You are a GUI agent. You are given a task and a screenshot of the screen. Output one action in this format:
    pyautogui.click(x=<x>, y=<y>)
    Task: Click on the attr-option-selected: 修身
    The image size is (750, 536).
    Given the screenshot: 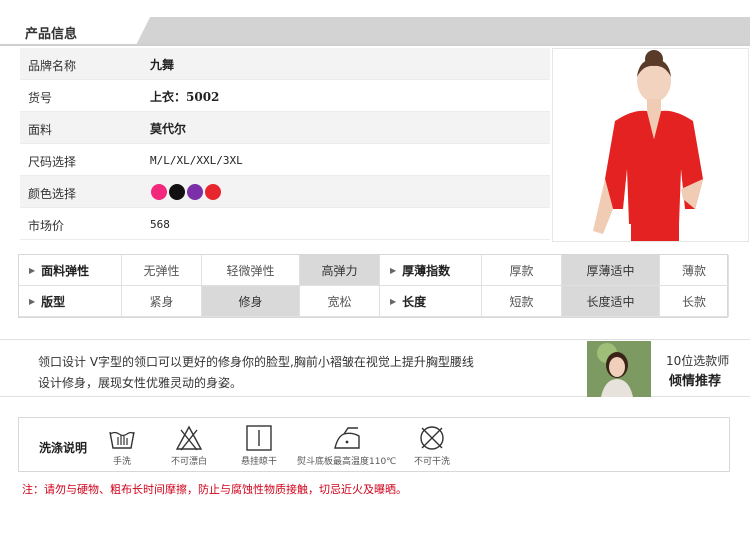 What is the action you would take?
    pyautogui.click(x=251, y=301)
    